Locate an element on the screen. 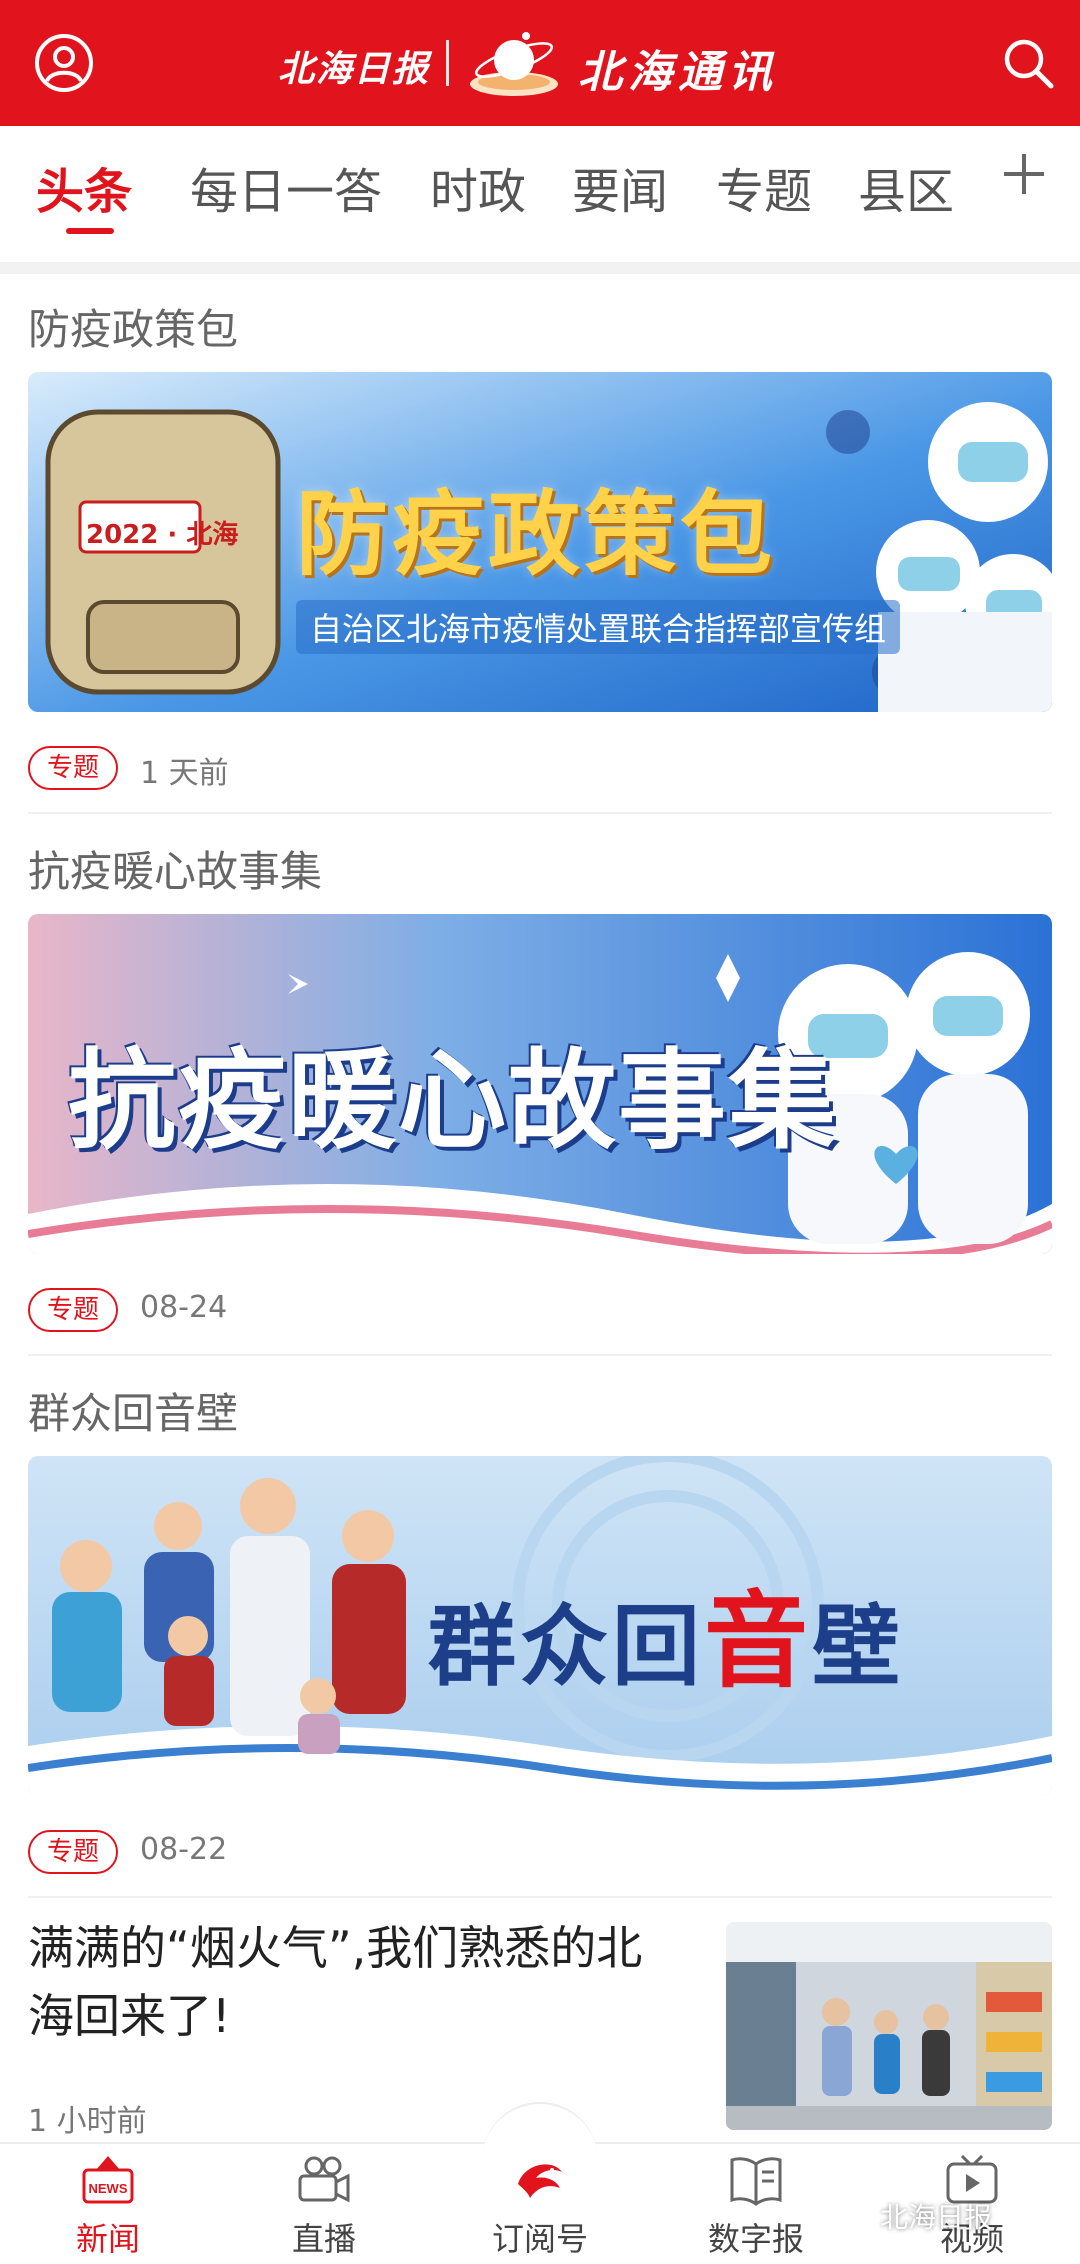 This screenshot has height=2264, width=1080. app-title: 北海通讯 is located at coordinates (678, 72).